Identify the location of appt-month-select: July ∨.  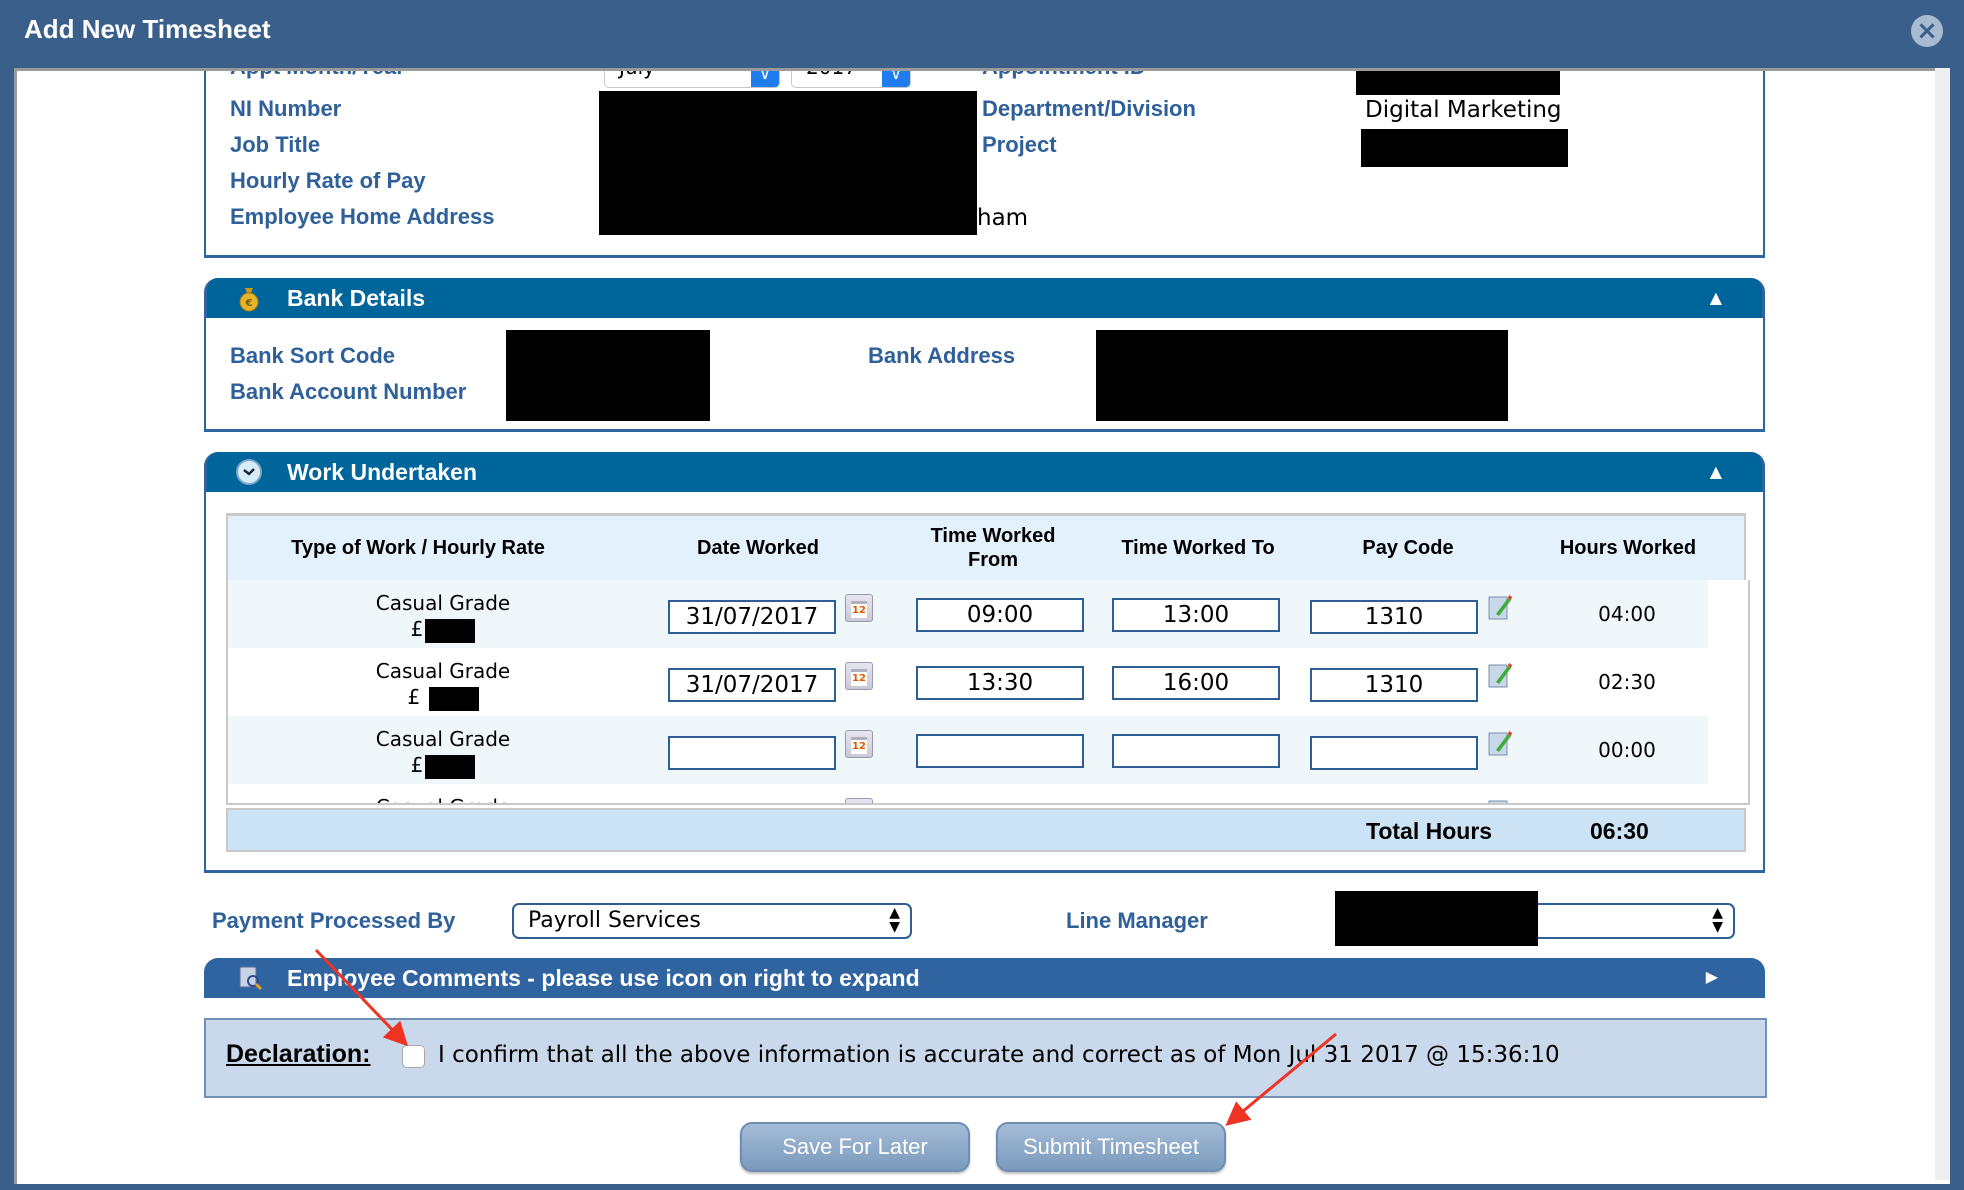
(692, 79).